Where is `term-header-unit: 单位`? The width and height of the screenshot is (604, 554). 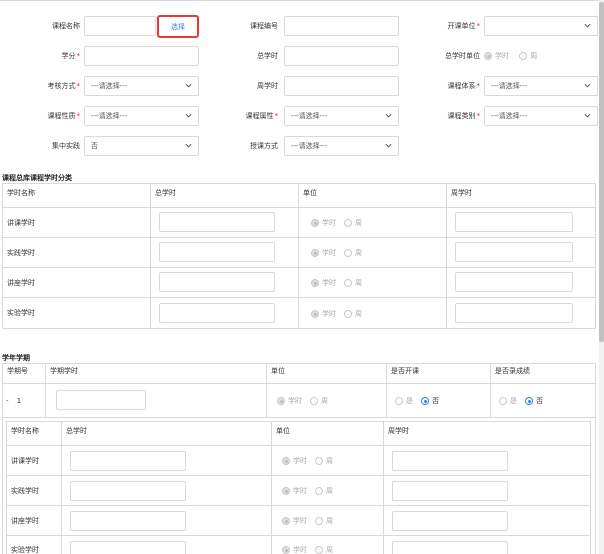
term-header-unit: 单位 is located at coordinates (327, 374).